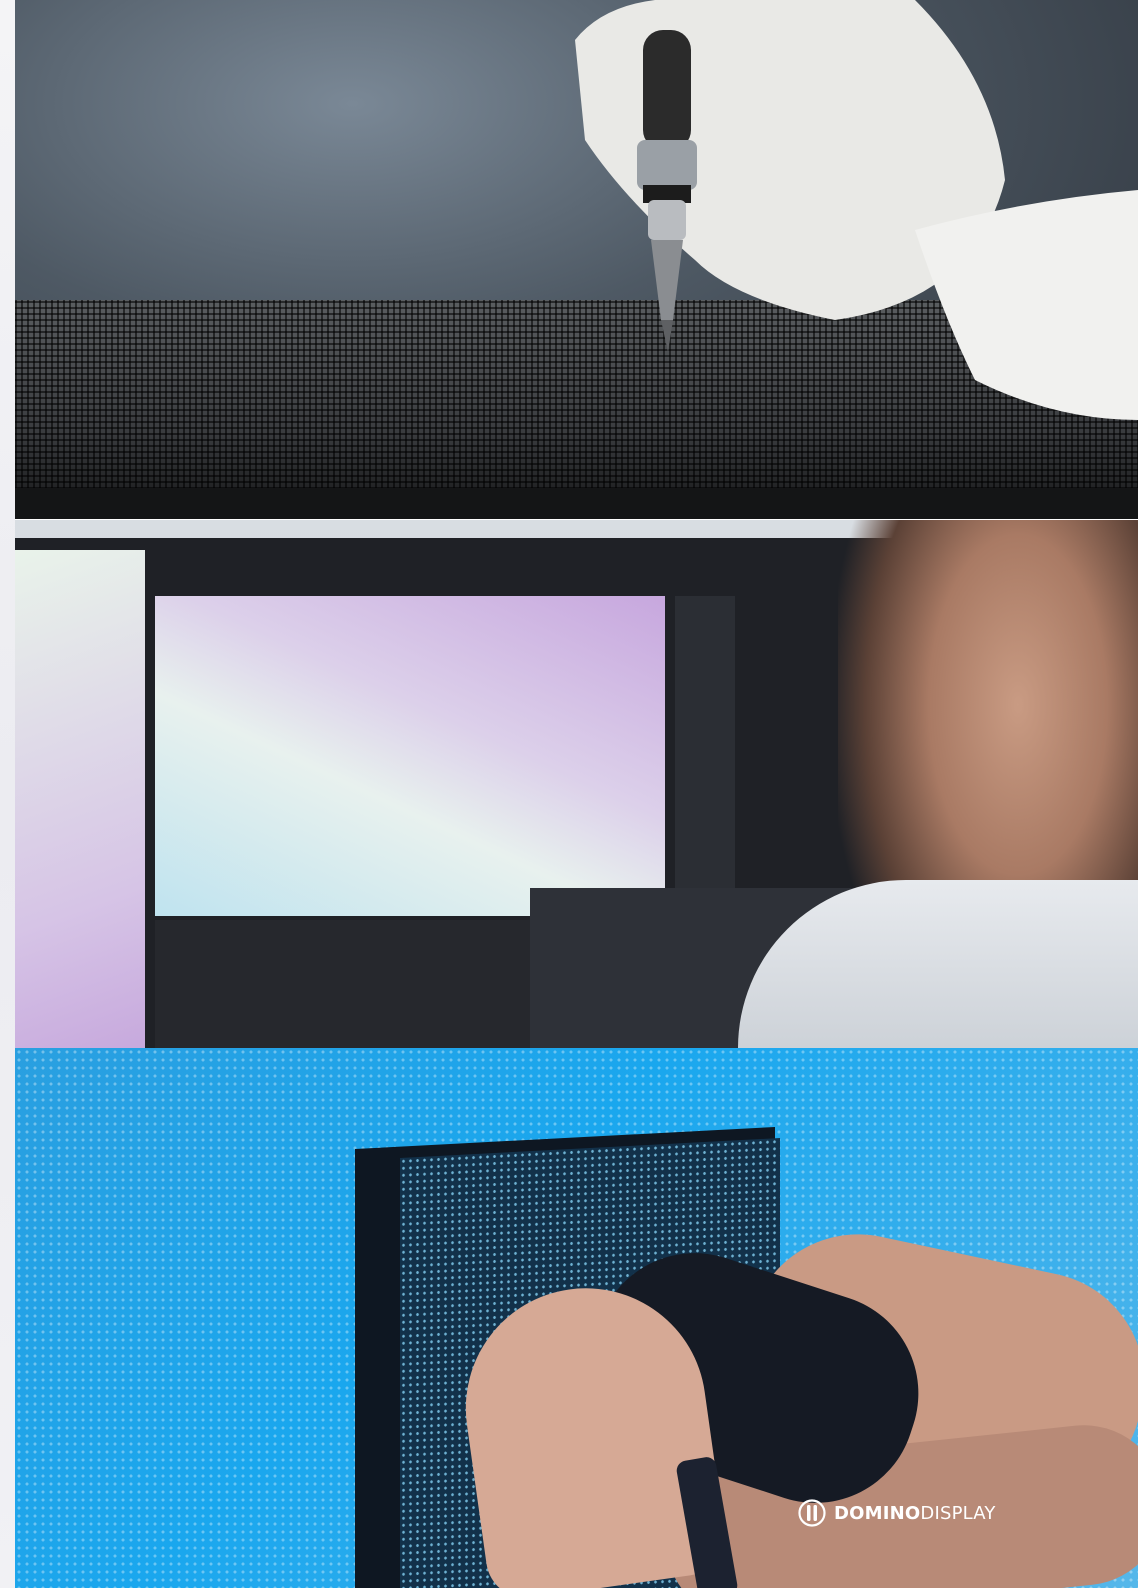 This screenshot has height=1588, width=1138. What do you see at coordinates (705, 746) in the screenshot?
I see `editor-side-panel` at bounding box center [705, 746].